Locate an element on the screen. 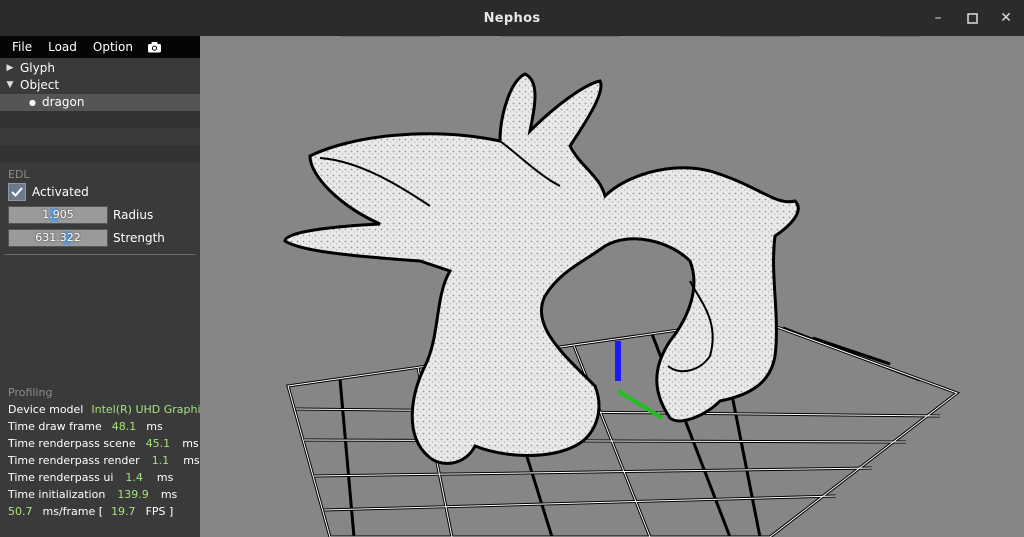  radius-value: 1.905 is located at coordinates (58, 214).